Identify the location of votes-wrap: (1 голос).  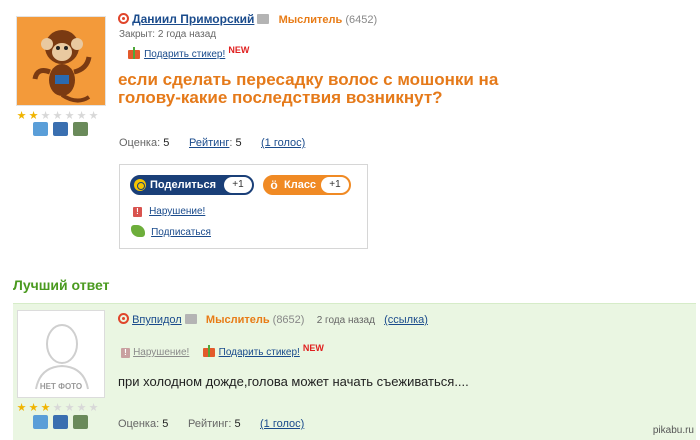
(283, 143).